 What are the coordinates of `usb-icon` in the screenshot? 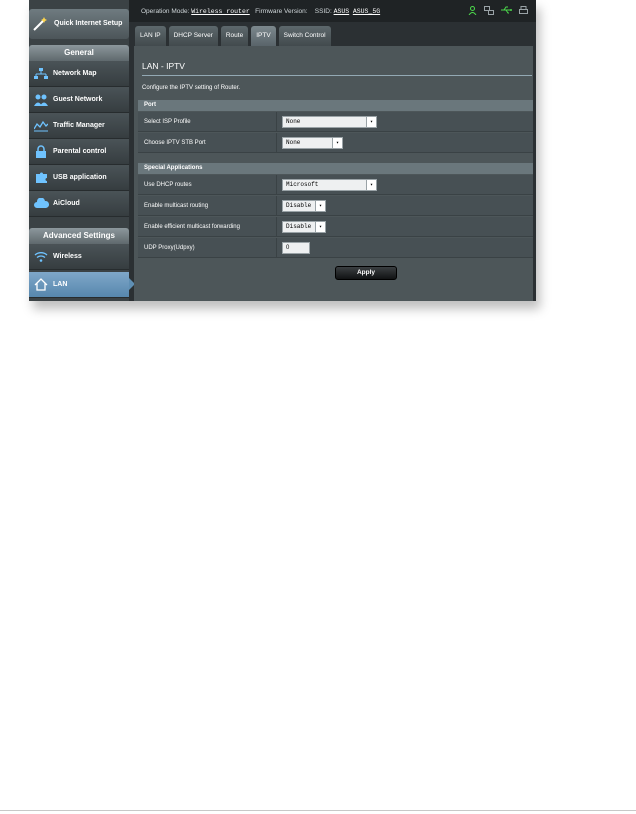 It's located at (506, 11).